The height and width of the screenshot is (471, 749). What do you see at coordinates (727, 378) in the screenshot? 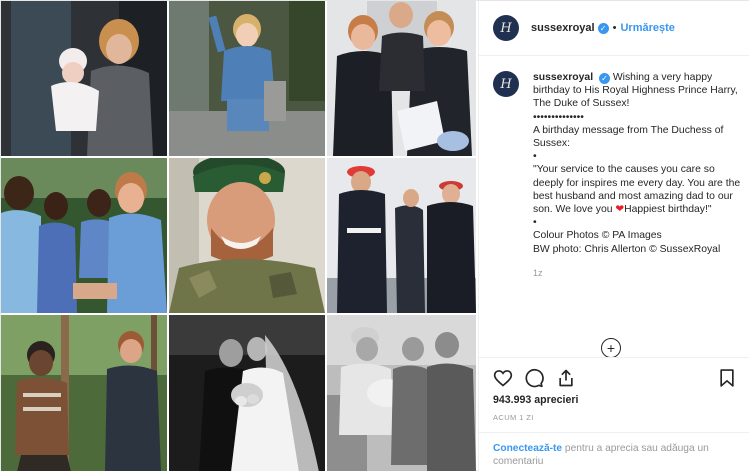
I see `bookmark-icon` at bounding box center [727, 378].